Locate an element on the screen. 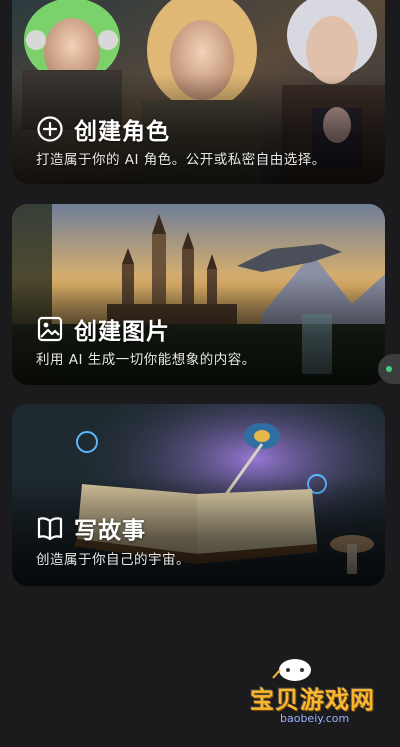  plus-circle-icon is located at coordinates (50, 129).